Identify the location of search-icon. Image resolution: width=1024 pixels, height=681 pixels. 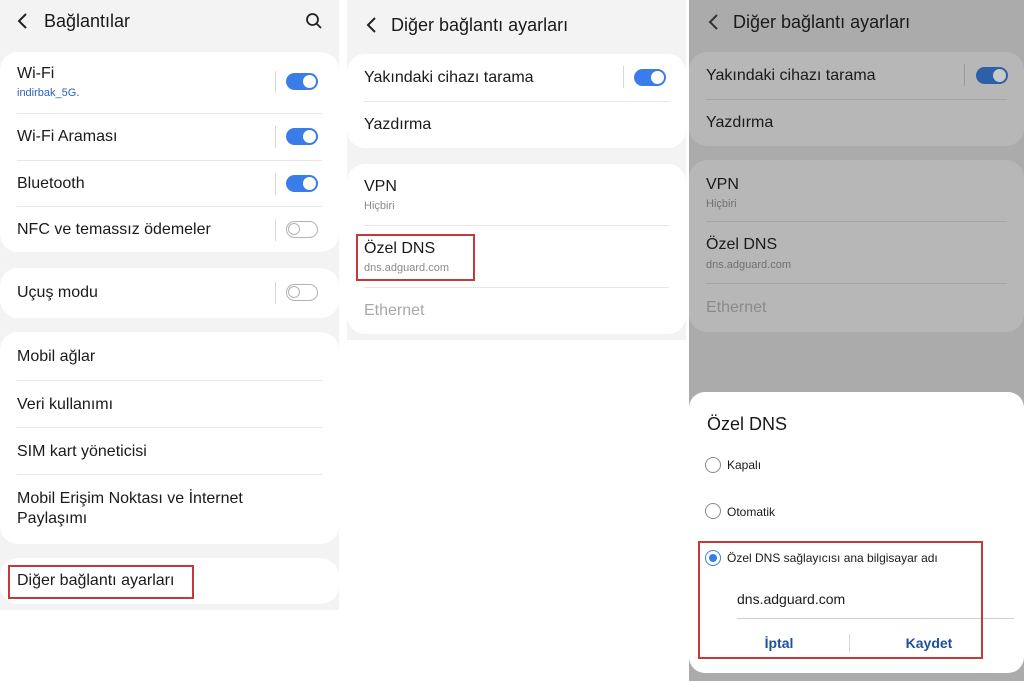
(314, 21).